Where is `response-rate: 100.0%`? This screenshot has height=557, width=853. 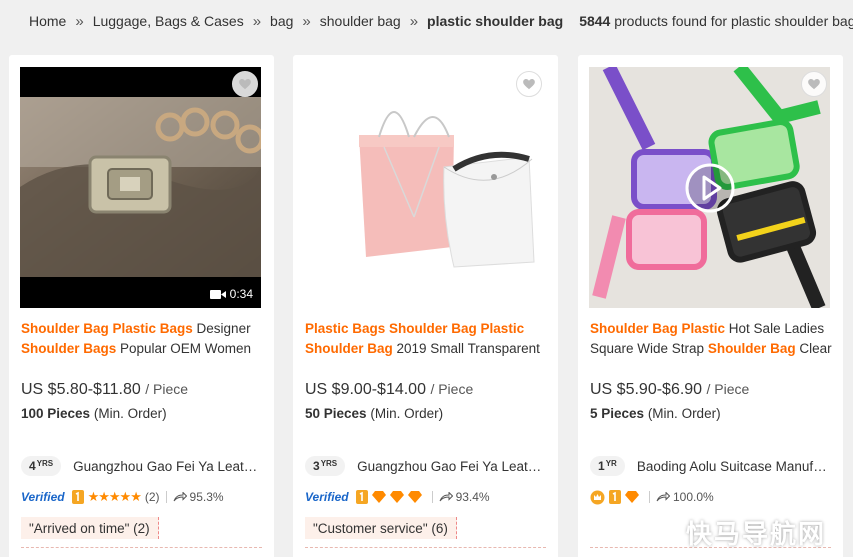 response-rate: 100.0% is located at coordinates (693, 497).